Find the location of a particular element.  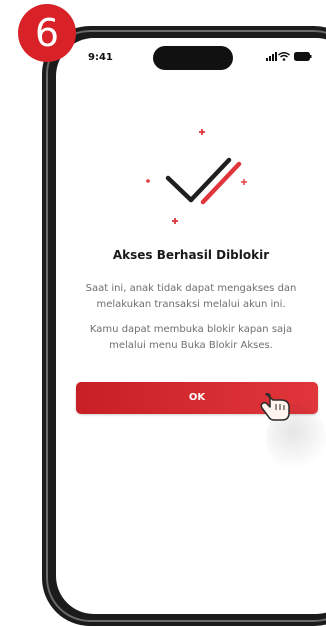

step-number-badge: 6 is located at coordinates (47, 33).